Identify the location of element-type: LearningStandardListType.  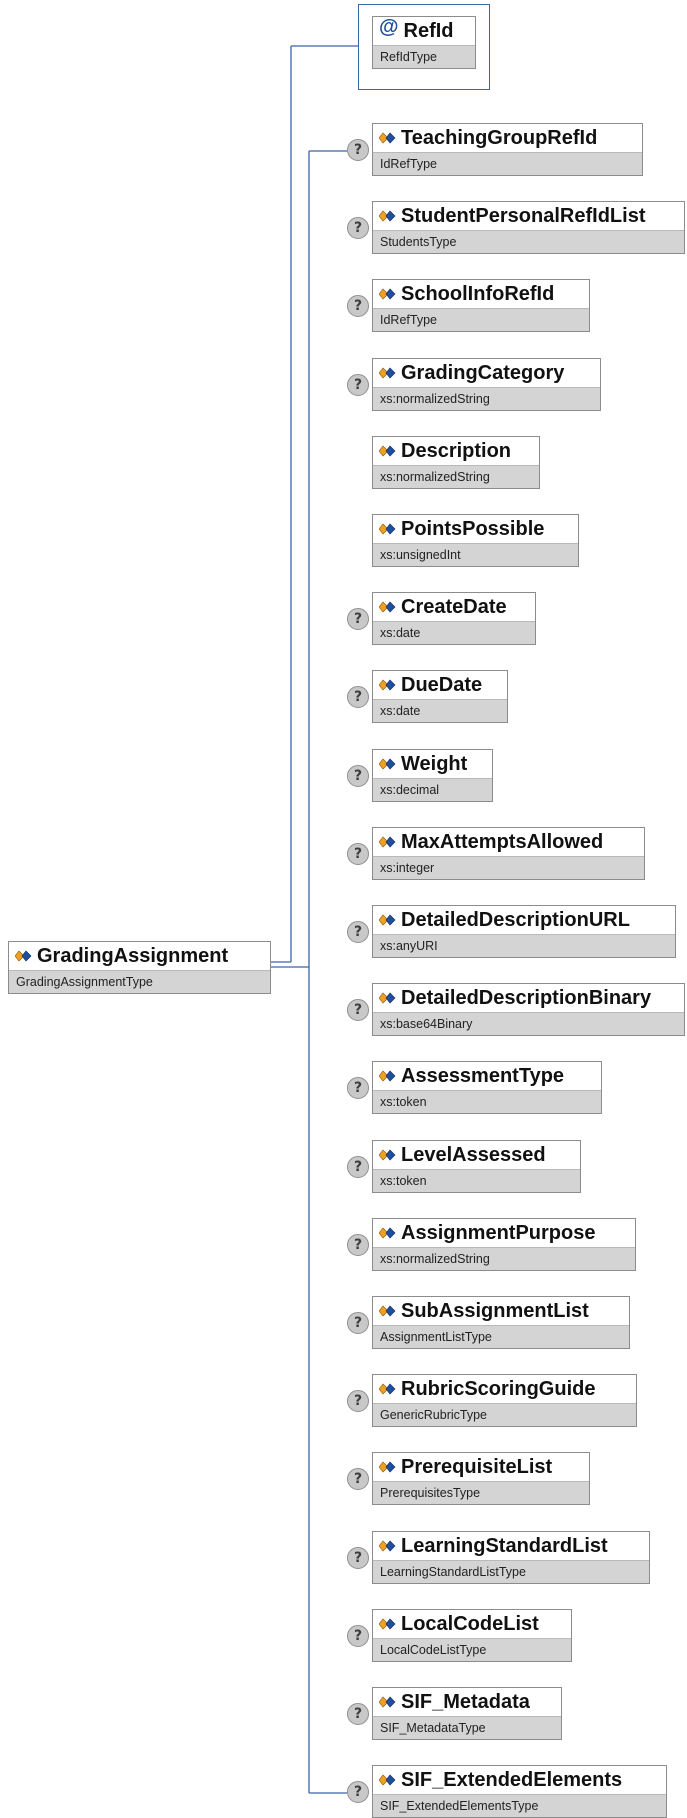
(511, 1571).